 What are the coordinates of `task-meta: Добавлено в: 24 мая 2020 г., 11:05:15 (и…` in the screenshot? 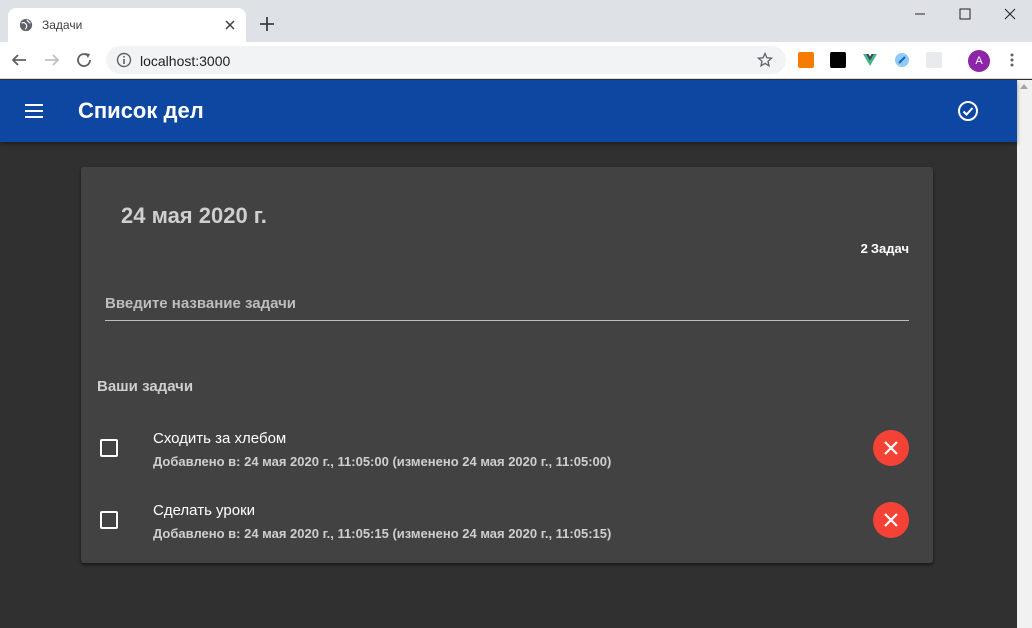 It's located at (382, 533).